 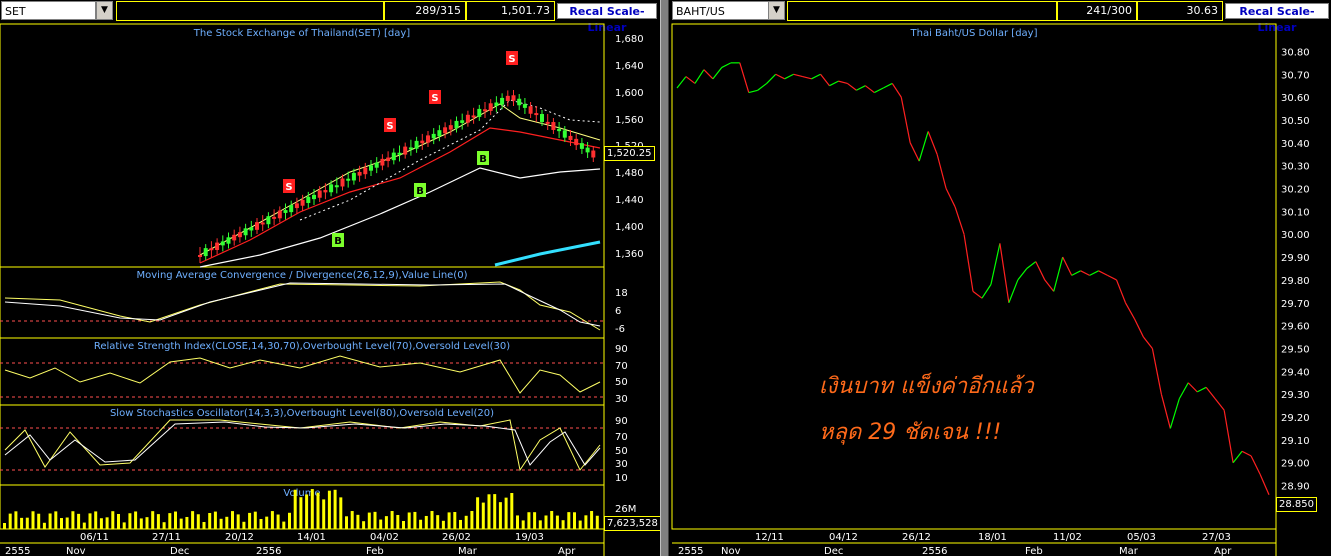 What do you see at coordinates (621, 399) in the screenshot?
I see `rsi-tick: 30` at bounding box center [621, 399].